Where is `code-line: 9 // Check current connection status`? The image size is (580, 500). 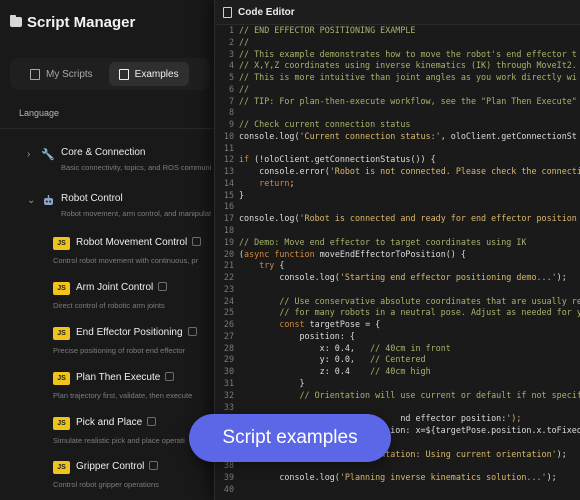 code-line: 9 // Check current connection status is located at coordinates (397, 125).